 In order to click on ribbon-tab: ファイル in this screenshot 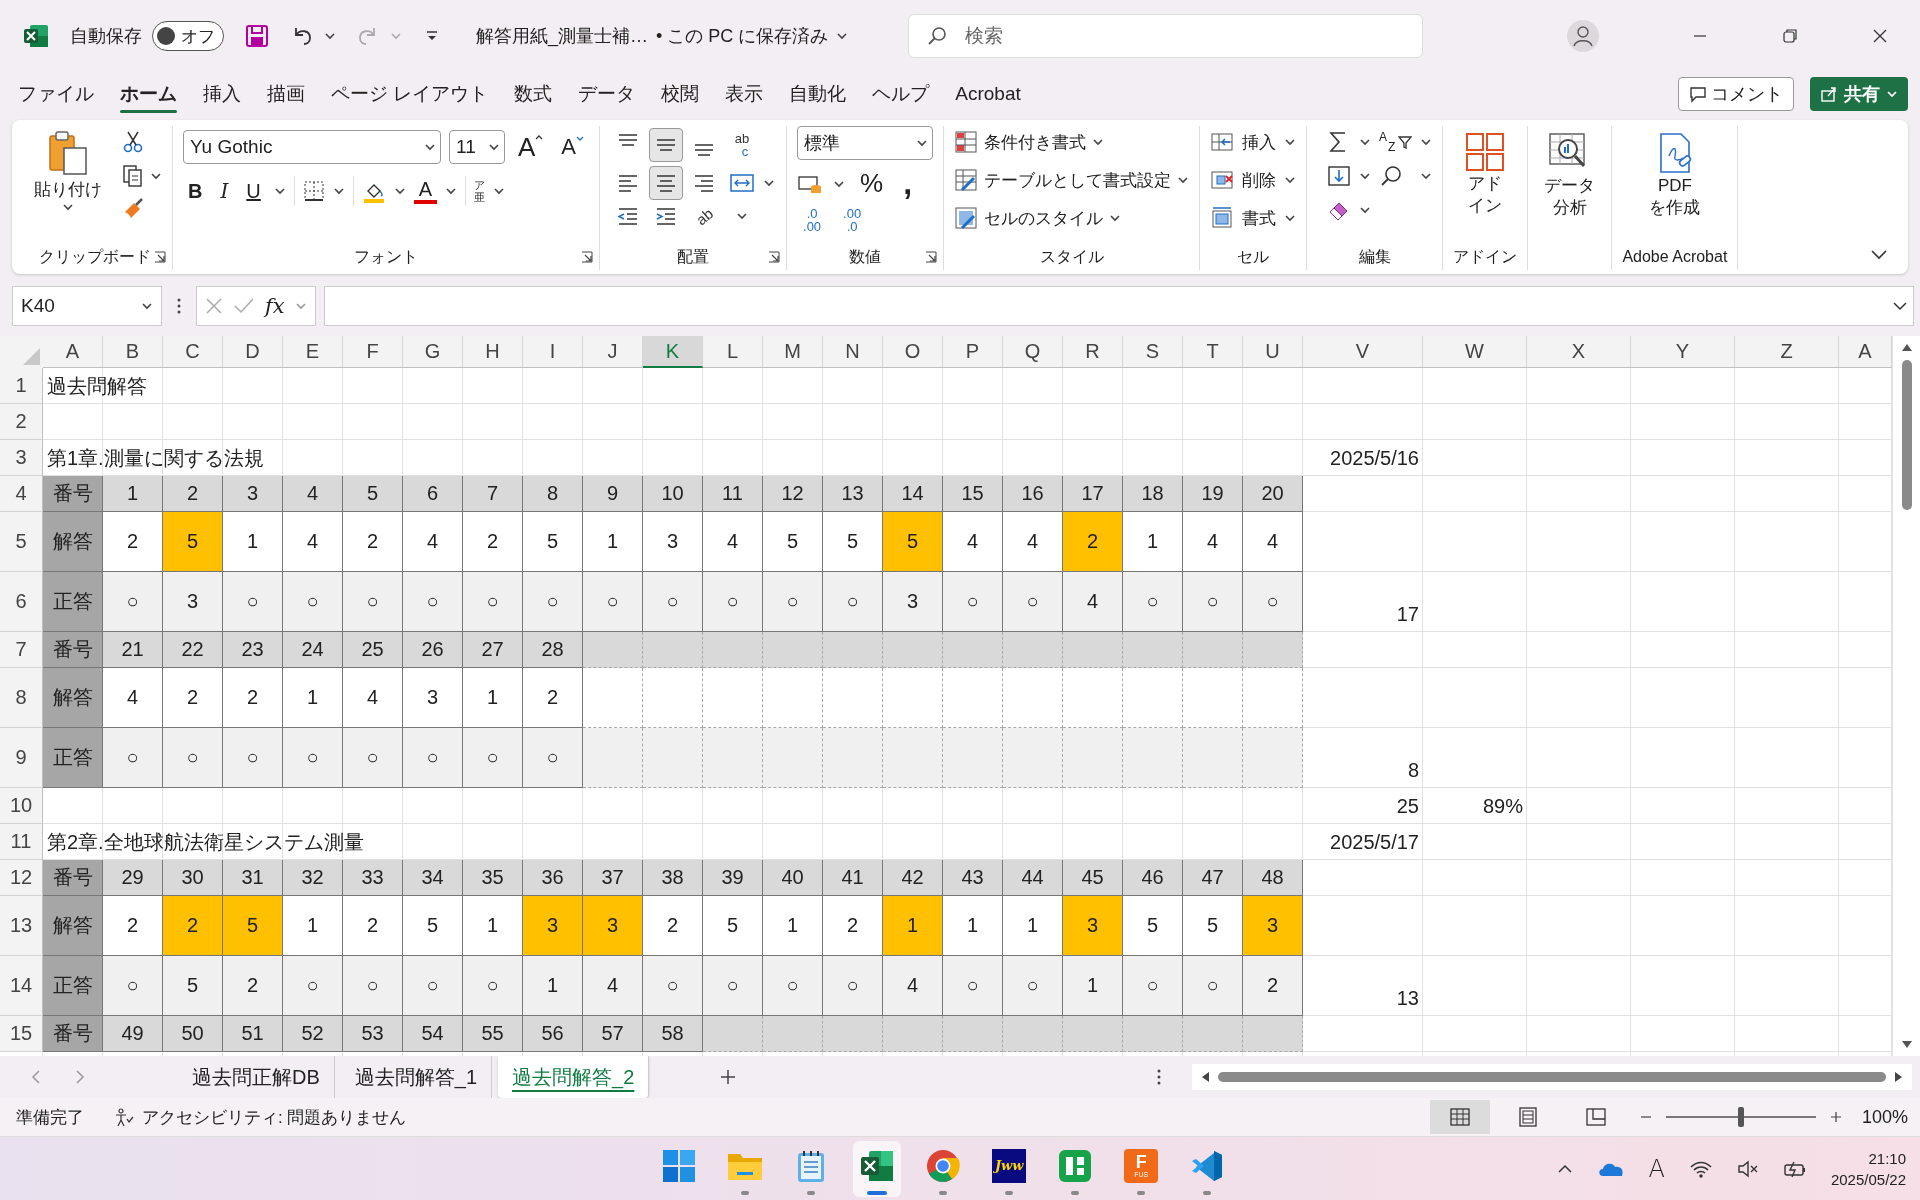, I will do `click(56, 94)`.